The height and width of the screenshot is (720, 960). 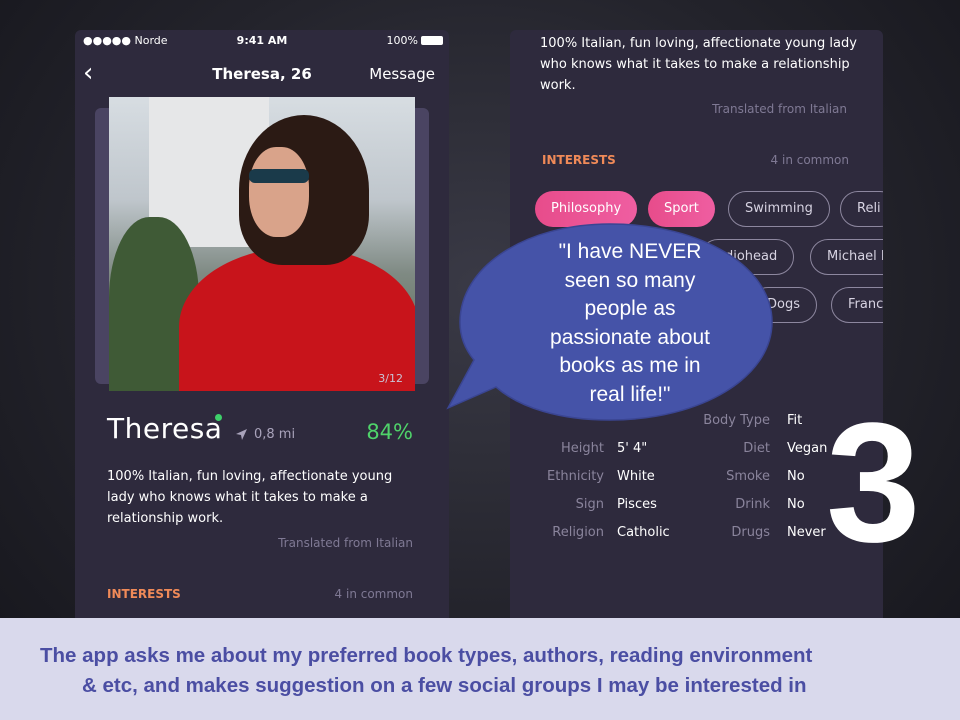 I want to click on distance-value: 0,8 mi, so click(x=275, y=434).